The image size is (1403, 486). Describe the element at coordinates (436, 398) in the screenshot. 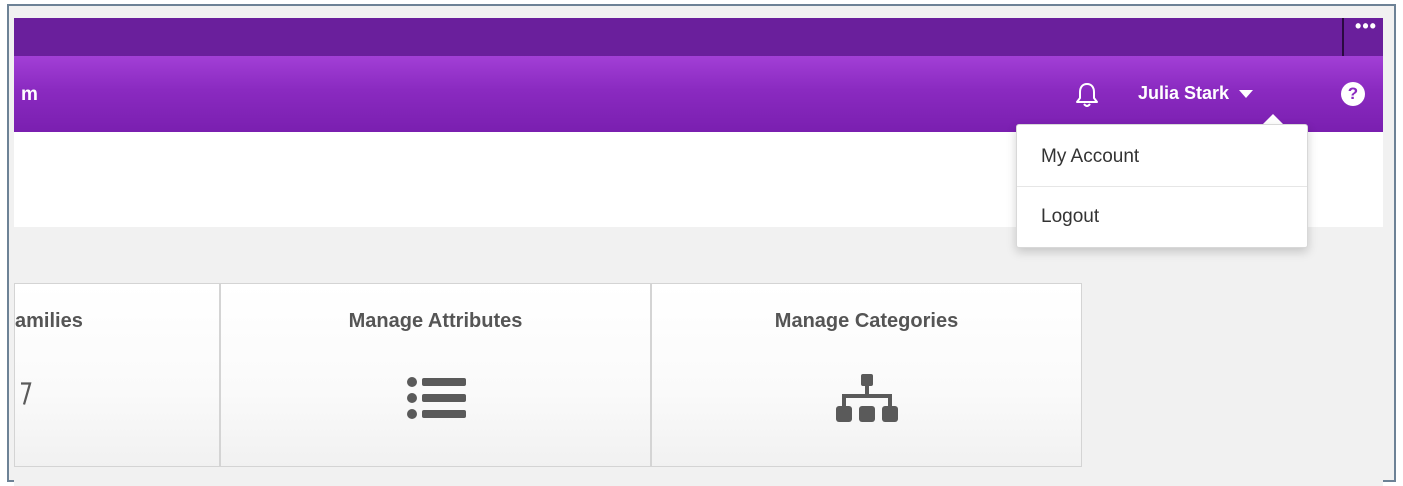

I see `list-icon` at that location.